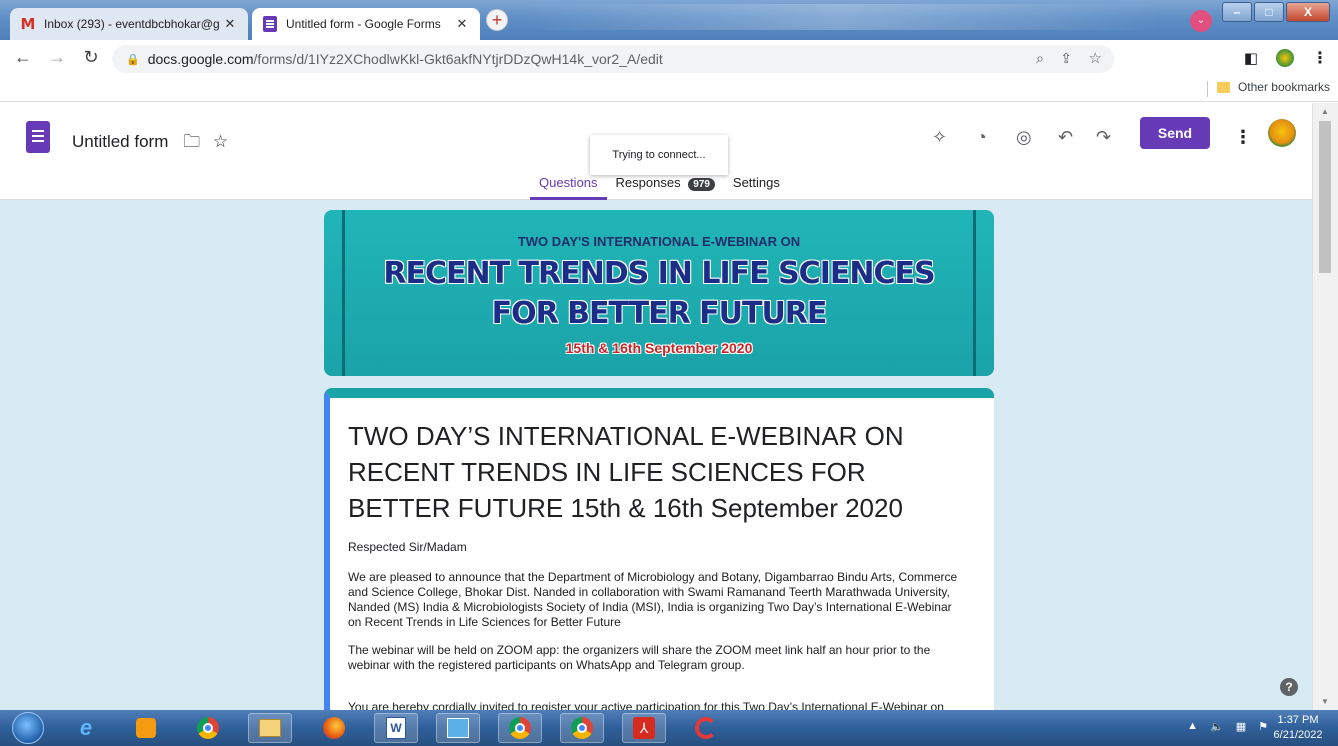 Image resolution: width=1338 pixels, height=746 pixels. I want to click on toolbar-right: ◧ ⋮, so click(1286, 58).